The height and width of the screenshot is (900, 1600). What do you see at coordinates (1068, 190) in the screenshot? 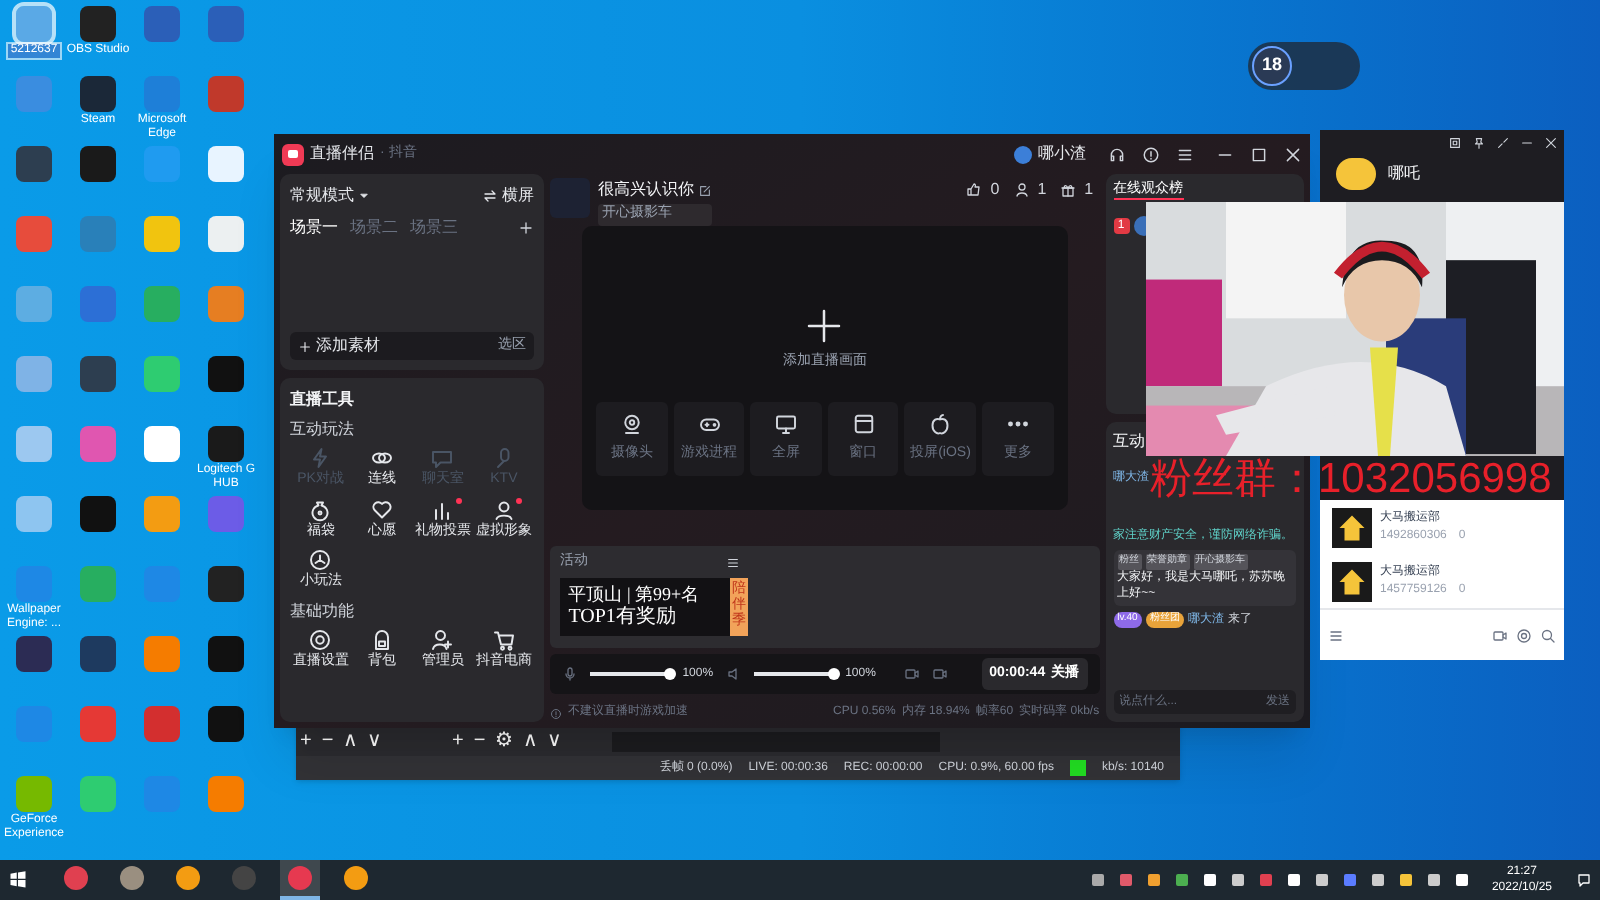
I see `gift-icon` at bounding box center [1068, 190].